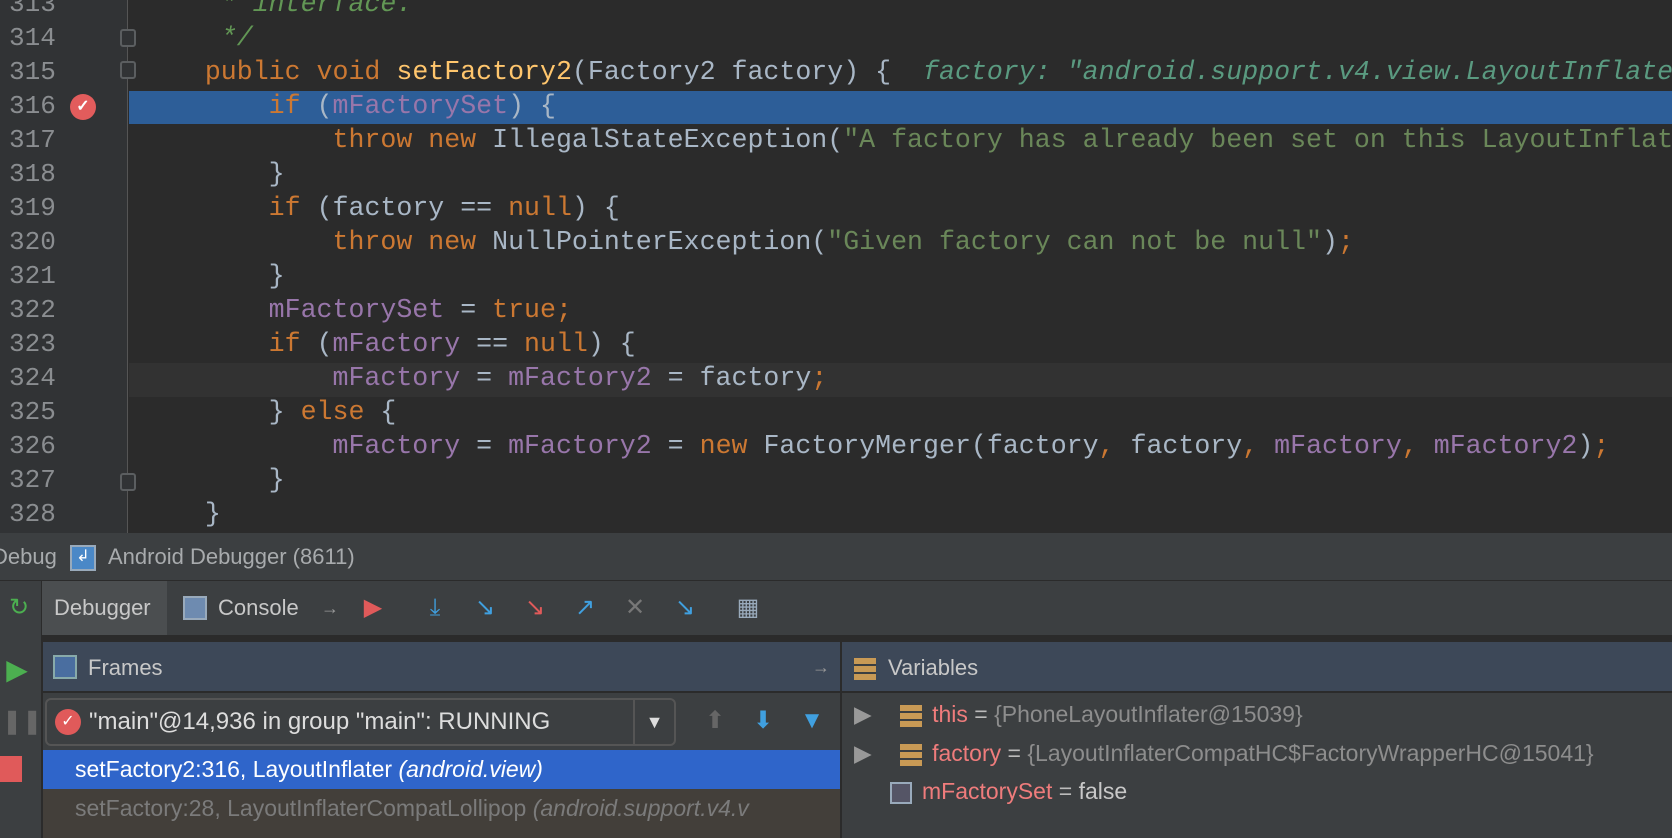  Describe the element at coordinates (412, 208) in the screenshot. I see `code-token: (factory ==` at that location.